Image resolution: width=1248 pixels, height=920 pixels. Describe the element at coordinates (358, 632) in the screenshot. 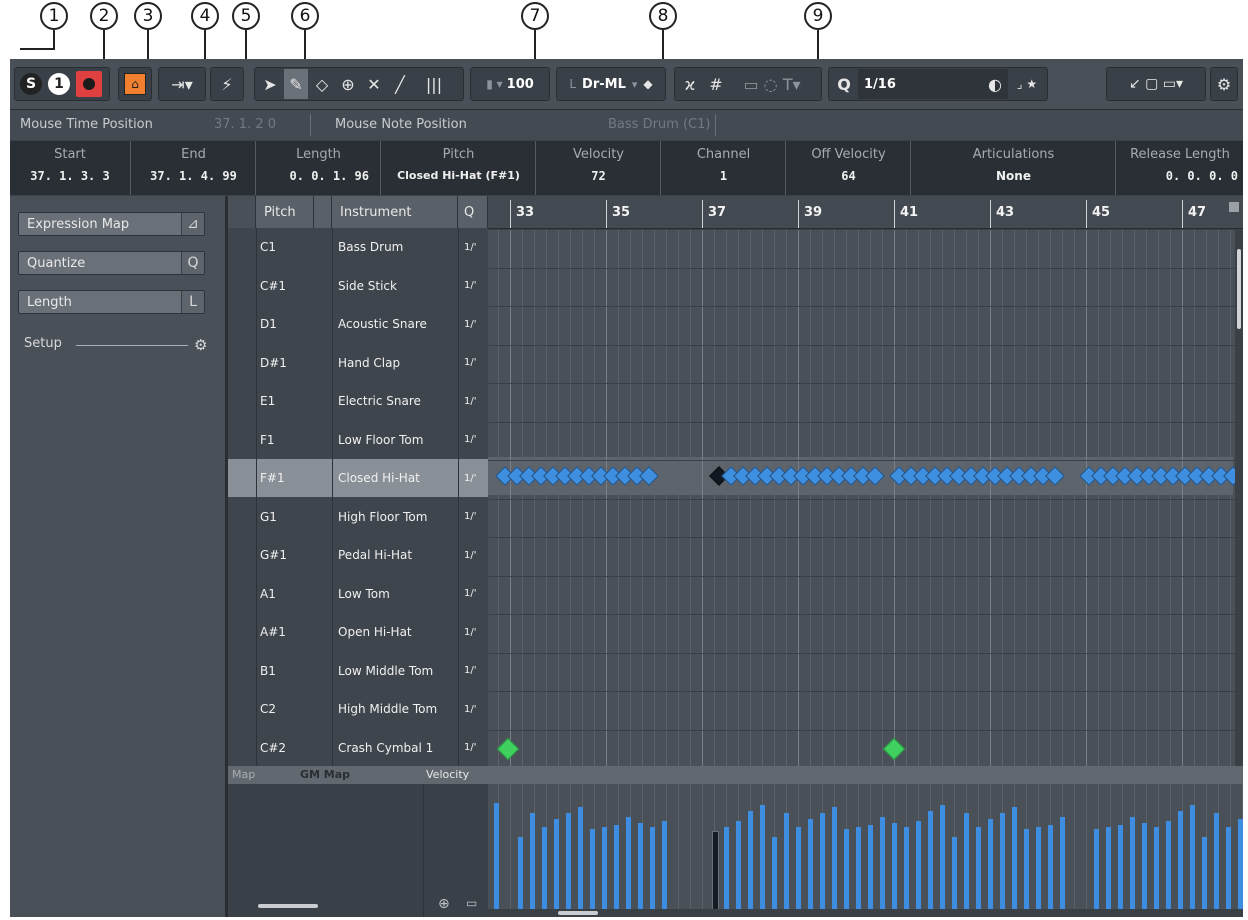

I see `list-item: A#1 Open Hi-Hat 1/'` at that location.